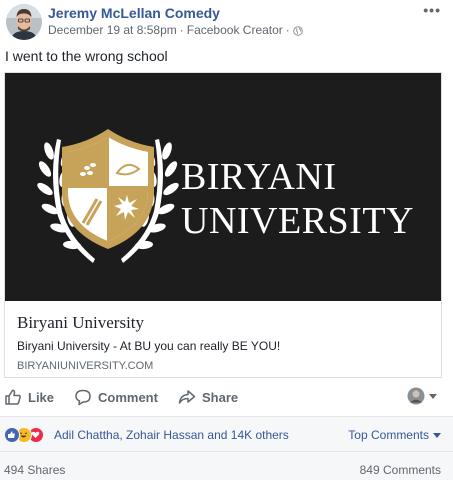  What do you see at coordinates (259, 177) in the screenshot?
I see `image-brand-line-1: BIRYANI` at bounding box center [259, 177].